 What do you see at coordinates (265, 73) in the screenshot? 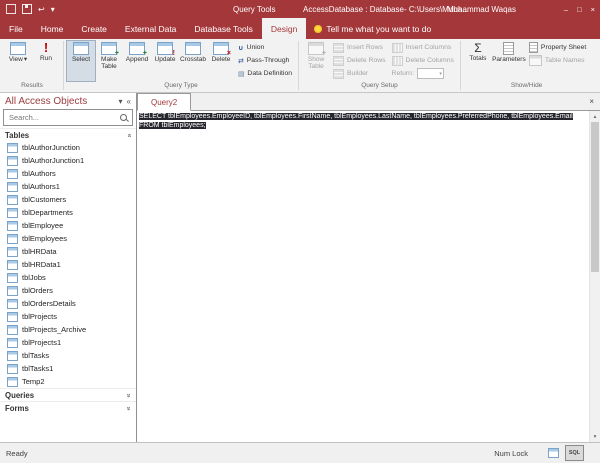
I see `data-definition-button: Data Definition` at bounding box center [265, 73].